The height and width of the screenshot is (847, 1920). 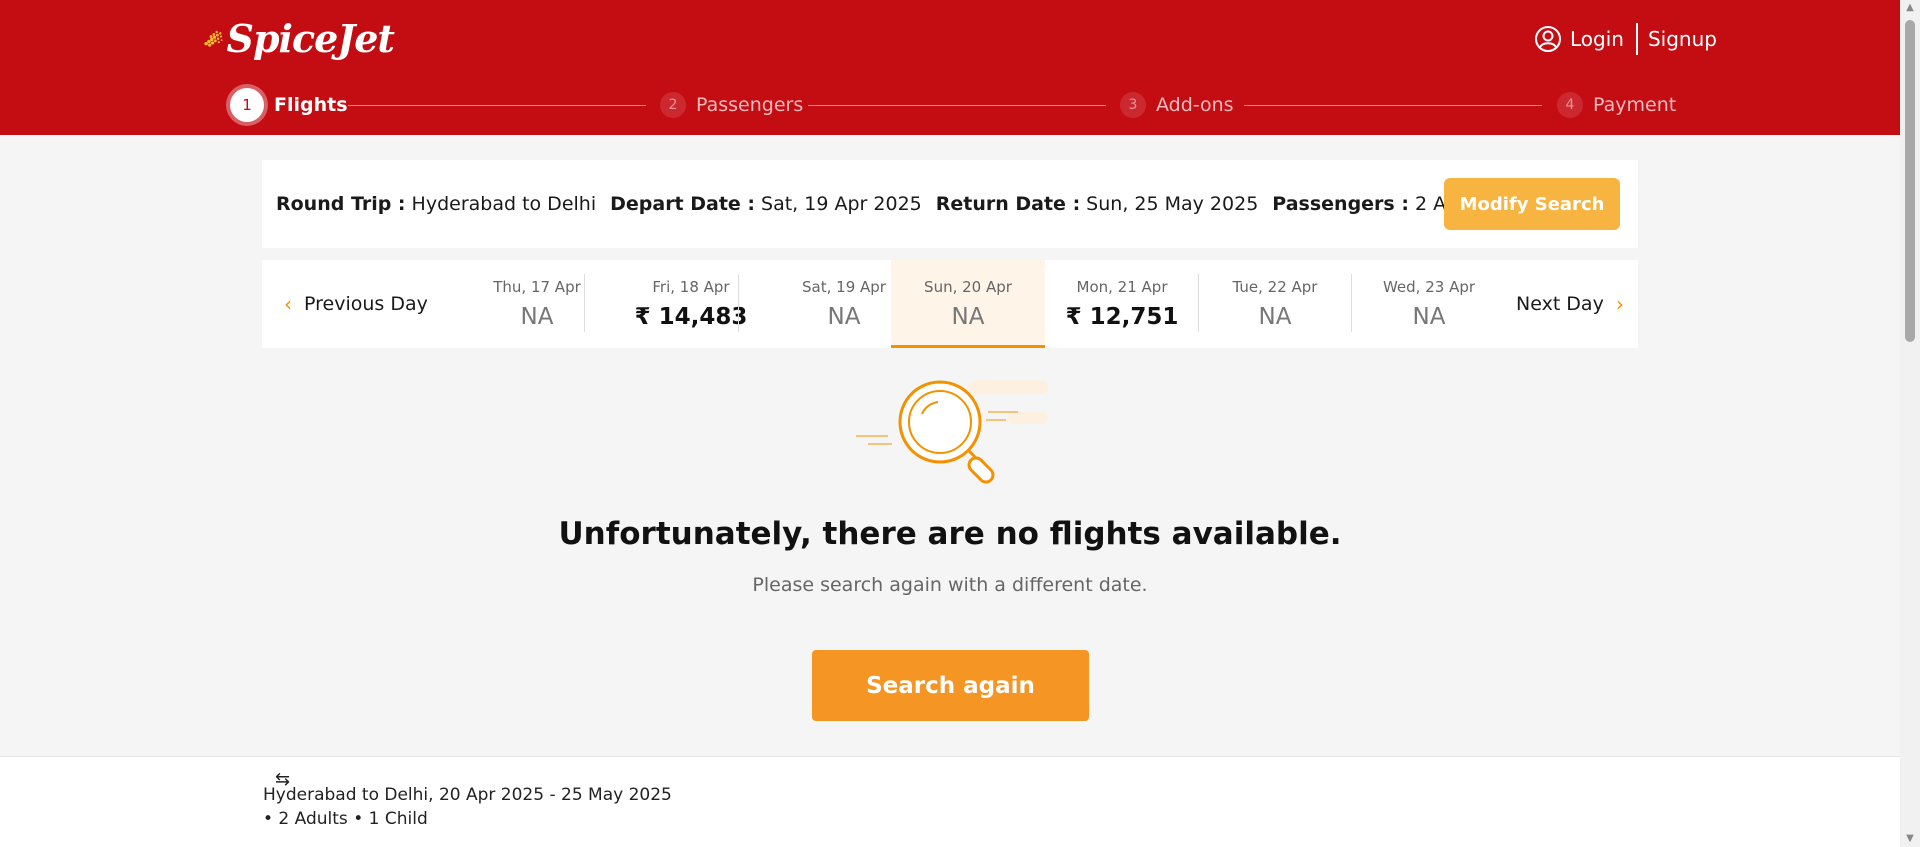 What do you see at coordinates (1429, 287) in the screenshot?
I see `date-label: Wed, 23 Apr` at bounding box center [1429, 287].